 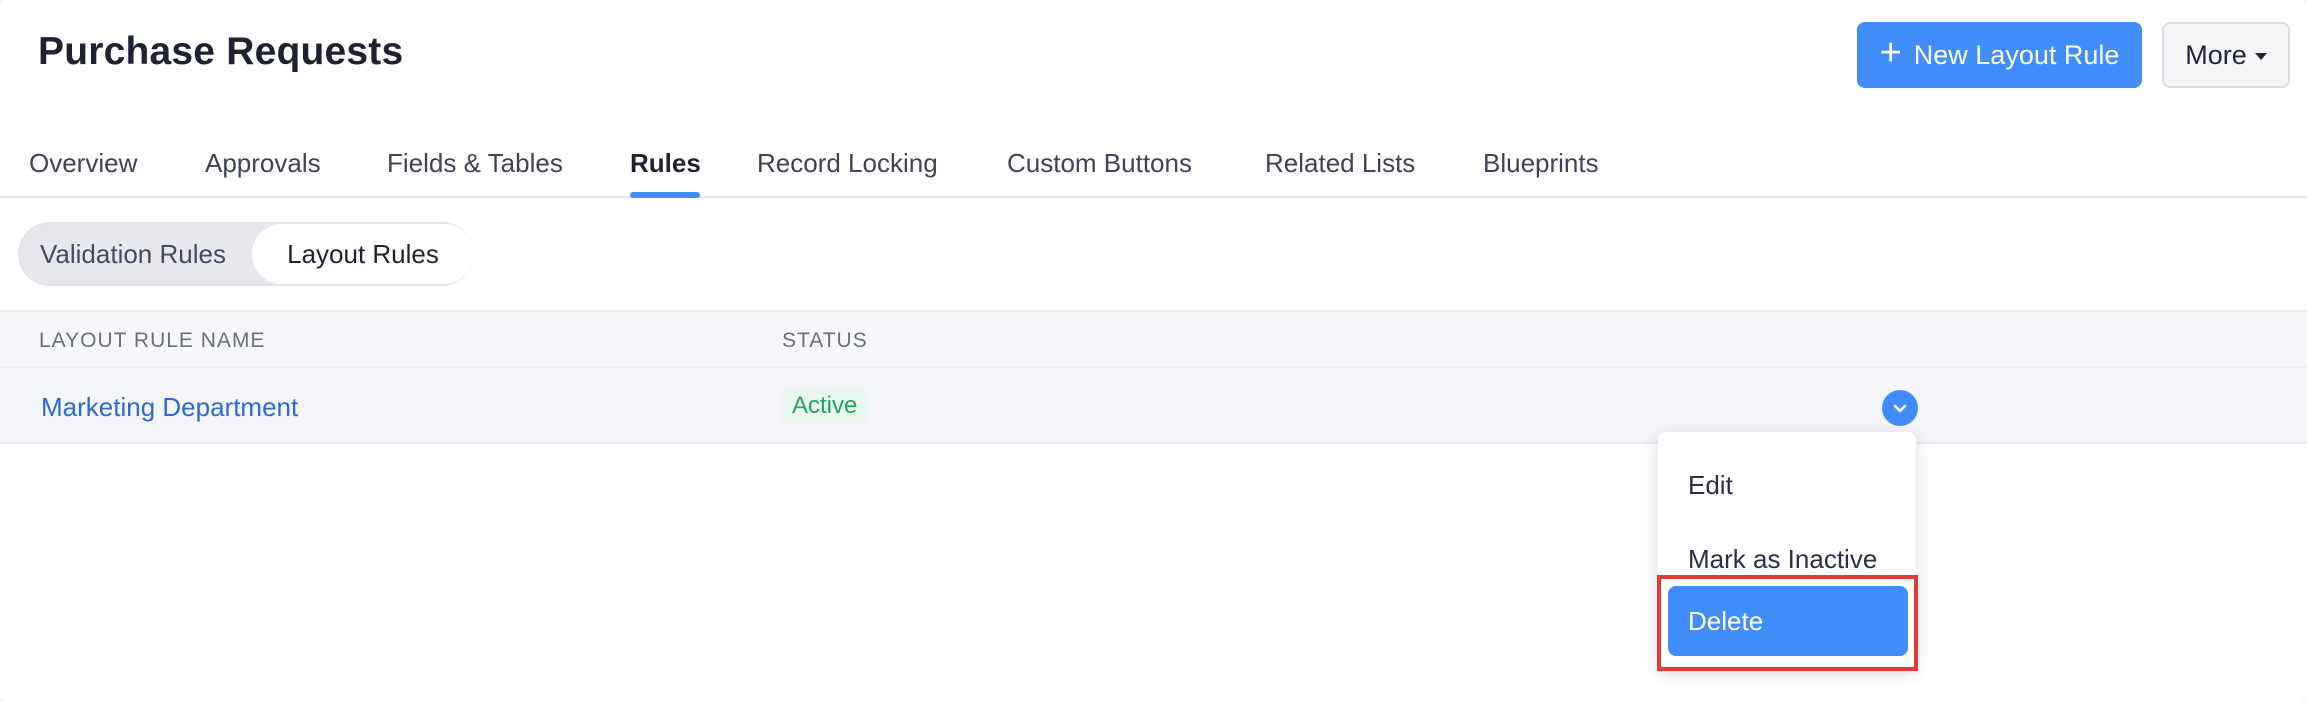 I want to click on status-badge: Active, so click(x=825, y=406).